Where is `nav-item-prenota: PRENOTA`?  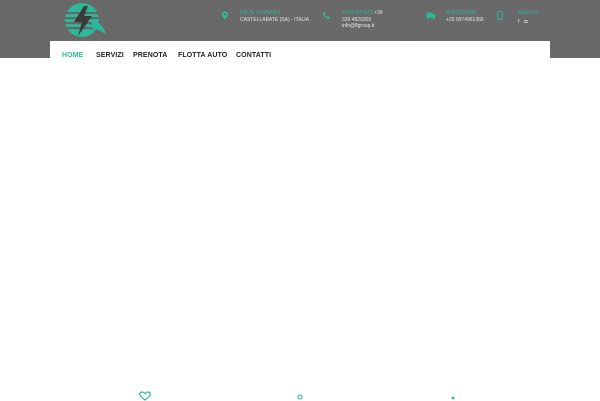
nav-item-prenota: PRENOTA is located at coordinates (150, 55).